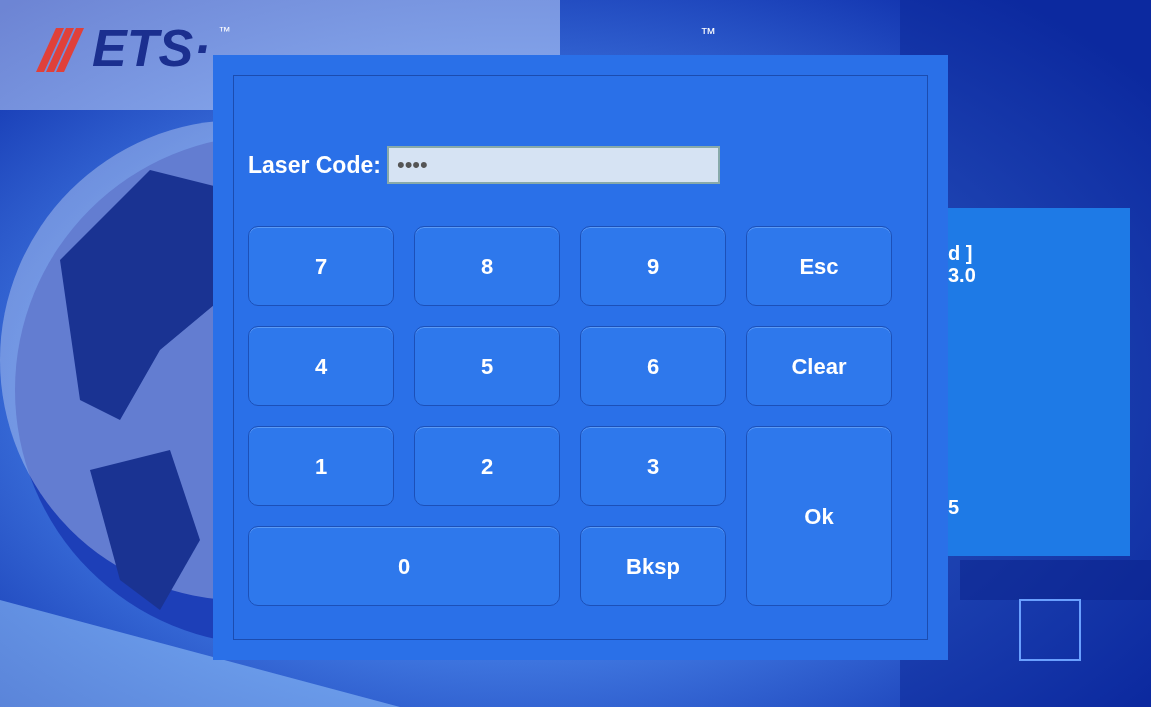  Describe the element at coordinates (404, 566) in the screenshot. I see `keypad-key: 0` at that location.